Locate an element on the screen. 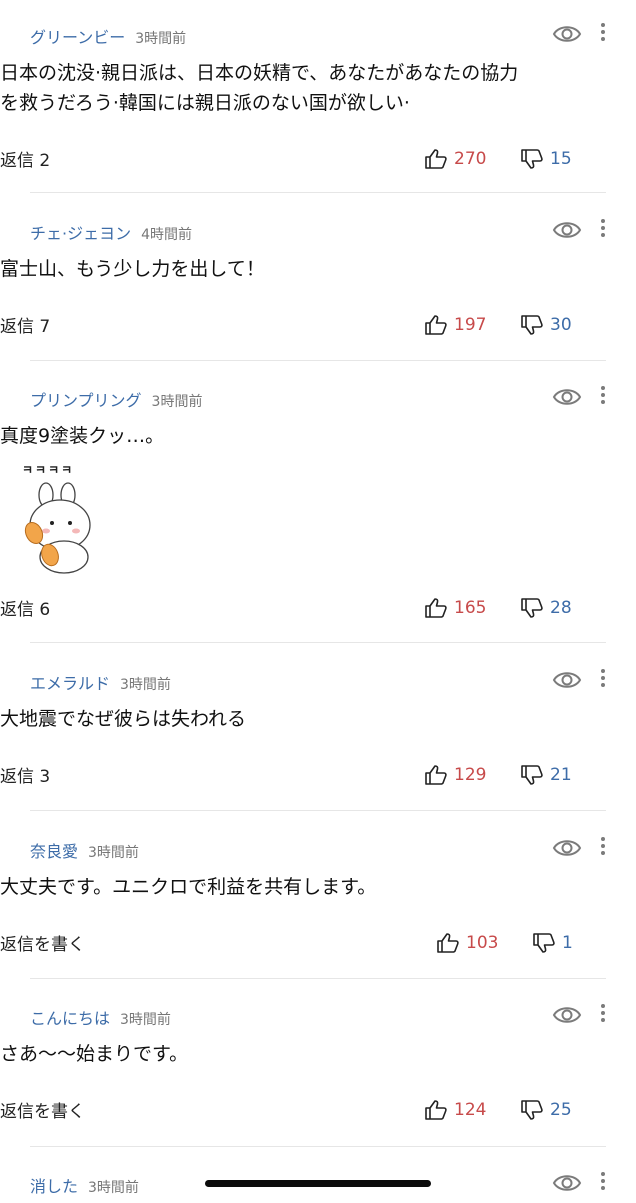 The image size is (636, 1203). like-button: 165 is located at coordinates (455, 608).